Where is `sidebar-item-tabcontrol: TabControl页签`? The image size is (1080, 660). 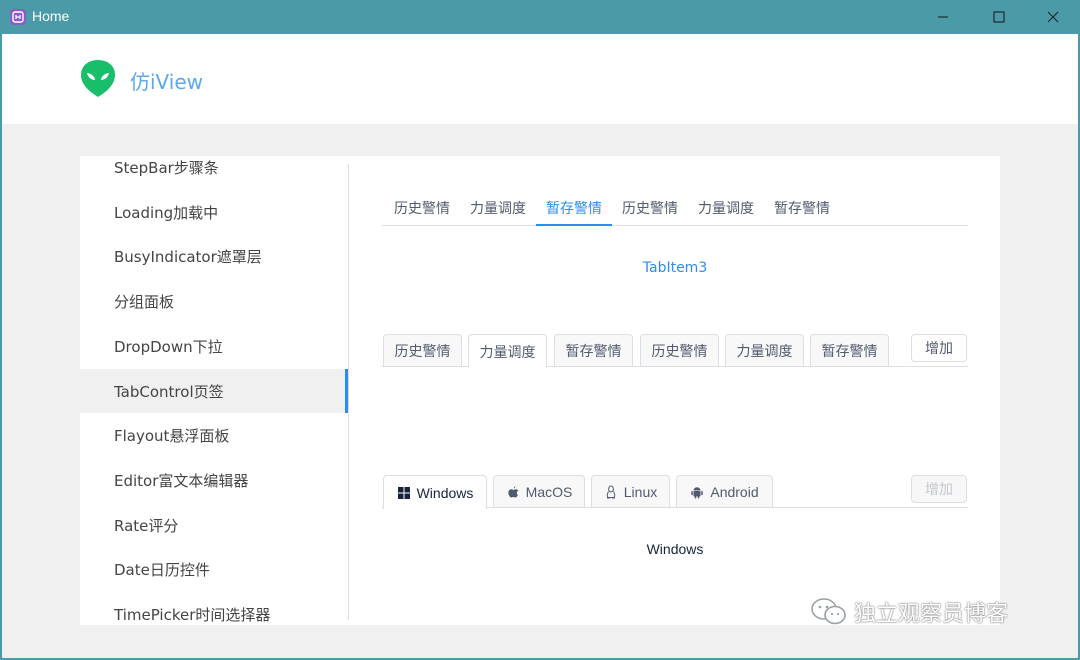 sidebar-item-tabcontrol: TabControl页签 is located at coordinates (214, 391).